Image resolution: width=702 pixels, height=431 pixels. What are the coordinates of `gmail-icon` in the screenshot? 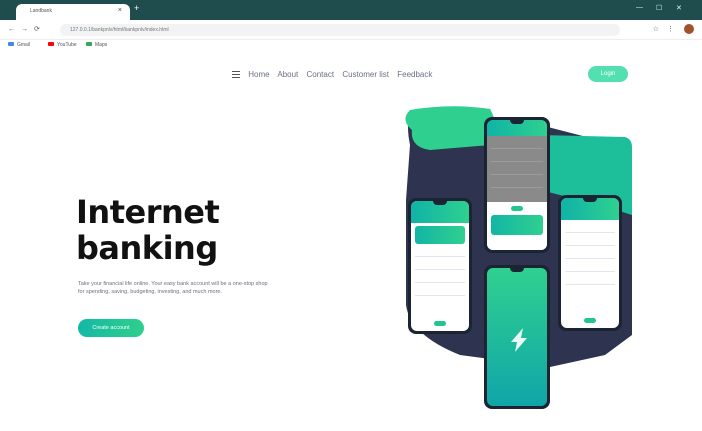 It's located at (11, 44).